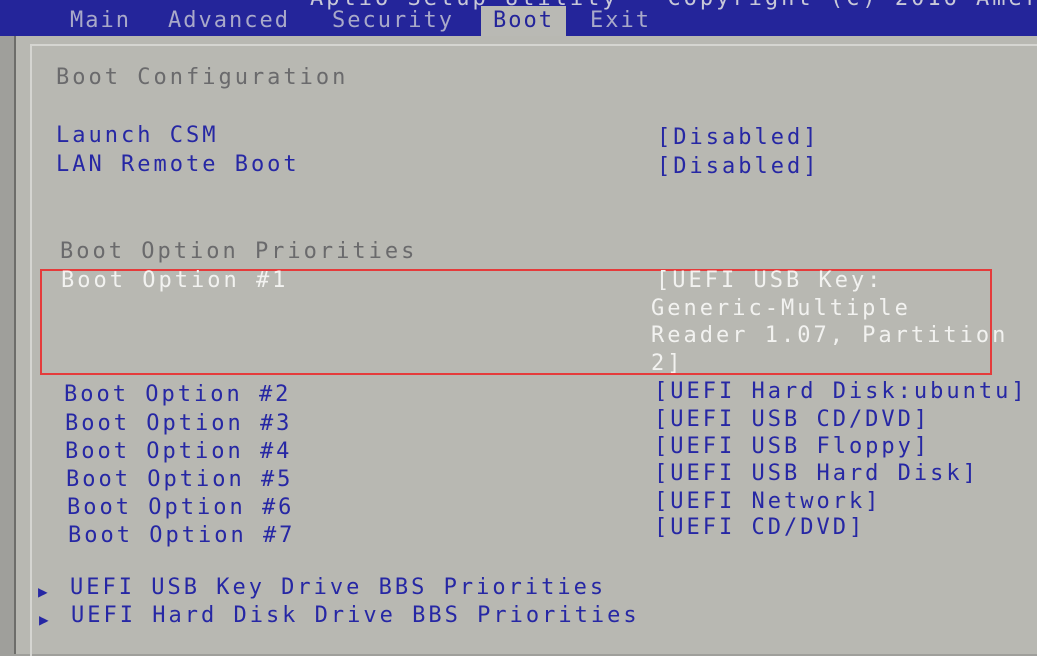 This screenshot has width=1037, height=656. Describe the element at coordinates (523, 21) in the screenshot. I see `tab-boot: Boot` at that location.